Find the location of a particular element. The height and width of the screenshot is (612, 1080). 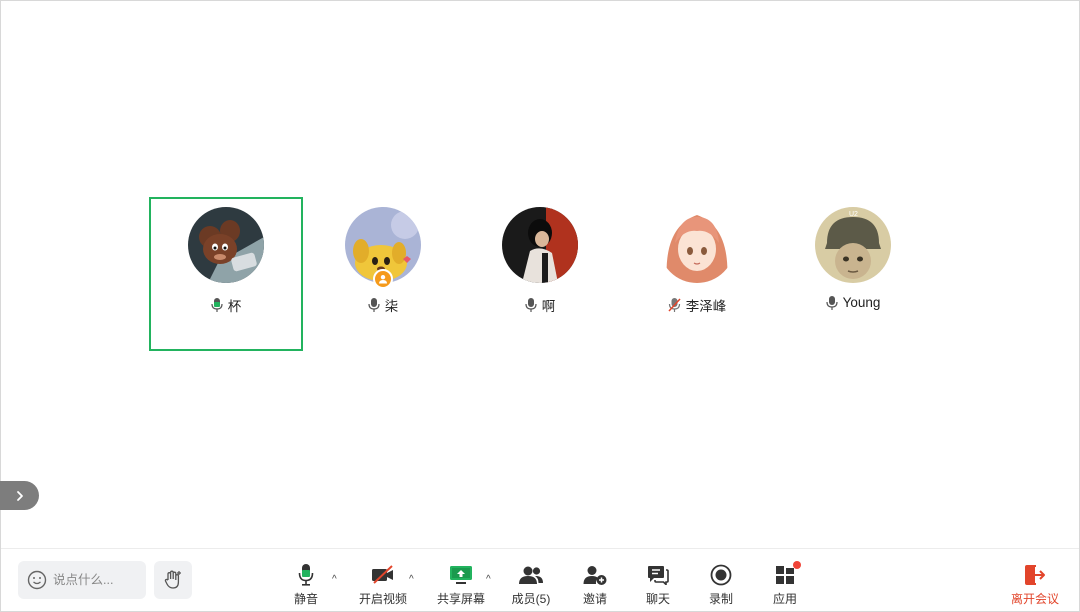

mic-muted-icon is located at coordinates (674, 305).